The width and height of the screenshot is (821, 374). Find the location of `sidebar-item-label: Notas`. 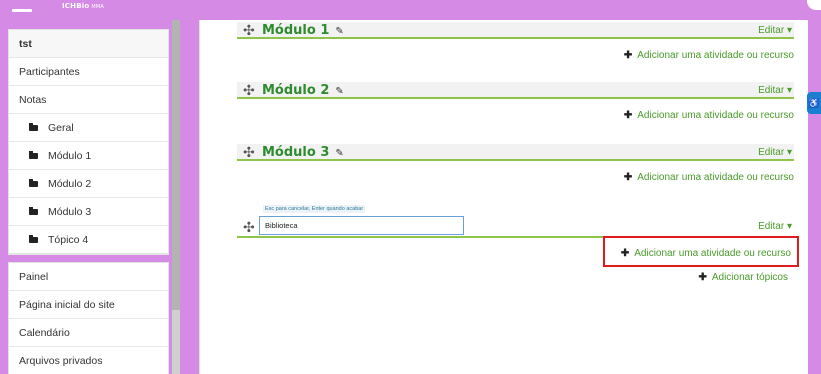

sidebar-item-label: Notas is located at coordinates (33, 100).